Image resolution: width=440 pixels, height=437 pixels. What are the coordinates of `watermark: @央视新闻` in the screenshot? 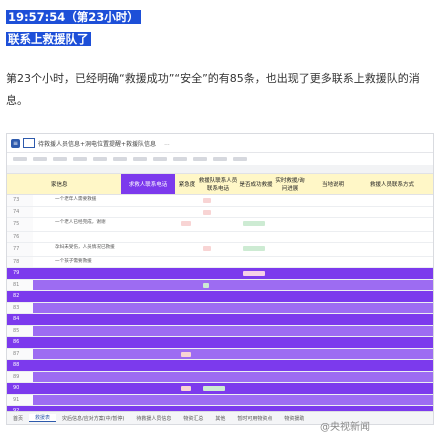 It's located at (345, 427).